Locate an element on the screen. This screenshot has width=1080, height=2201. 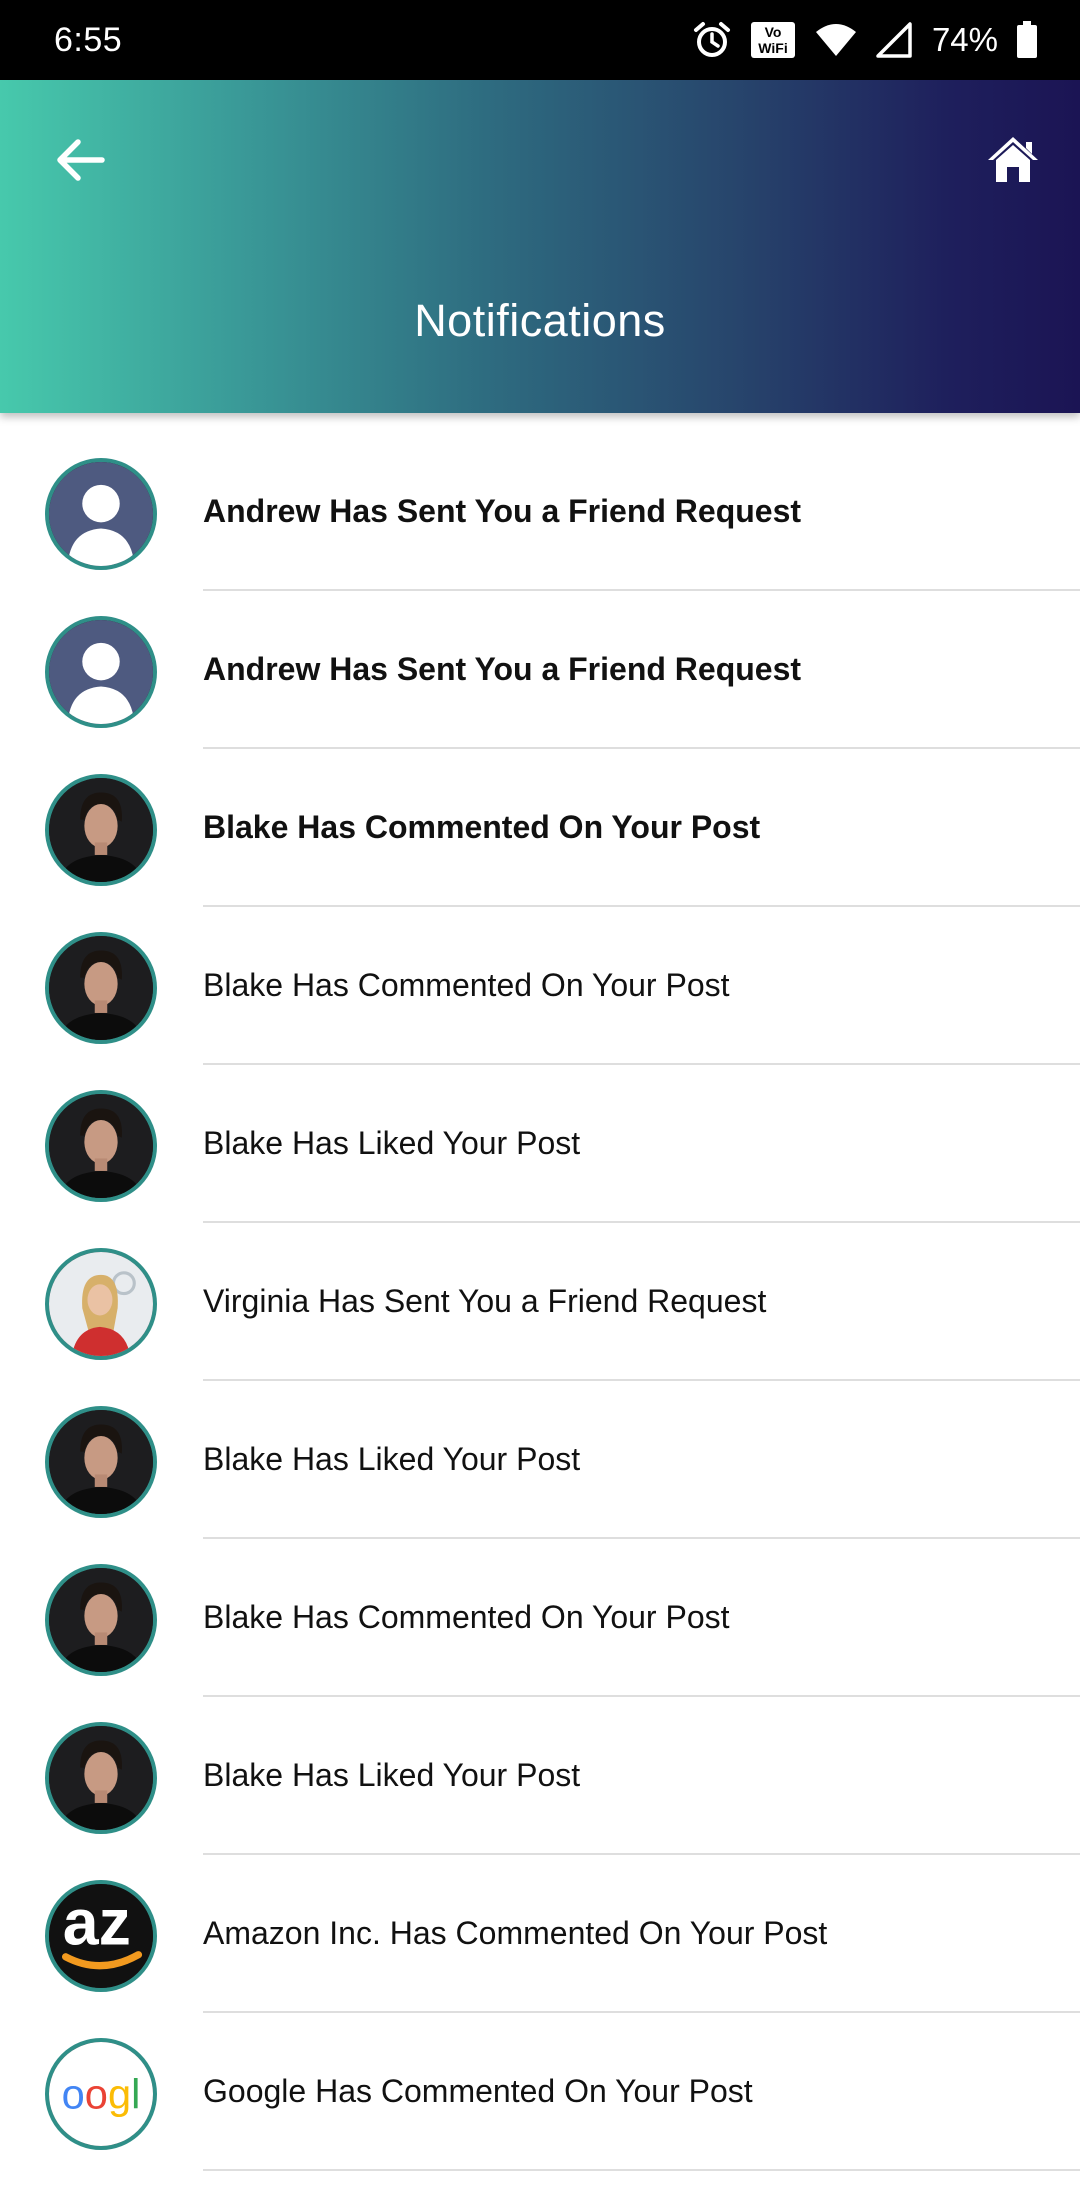
arrow-left-icon is located at coordinates (80, 162).